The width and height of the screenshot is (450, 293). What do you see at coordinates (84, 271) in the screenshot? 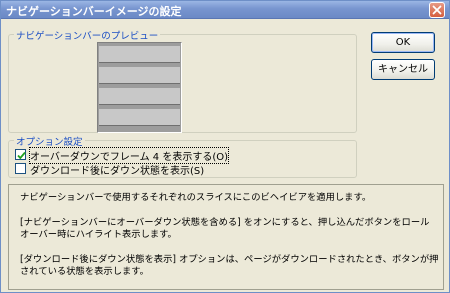
I see `description-text: されている状態を表示します。` at bounding box center [84, 271].